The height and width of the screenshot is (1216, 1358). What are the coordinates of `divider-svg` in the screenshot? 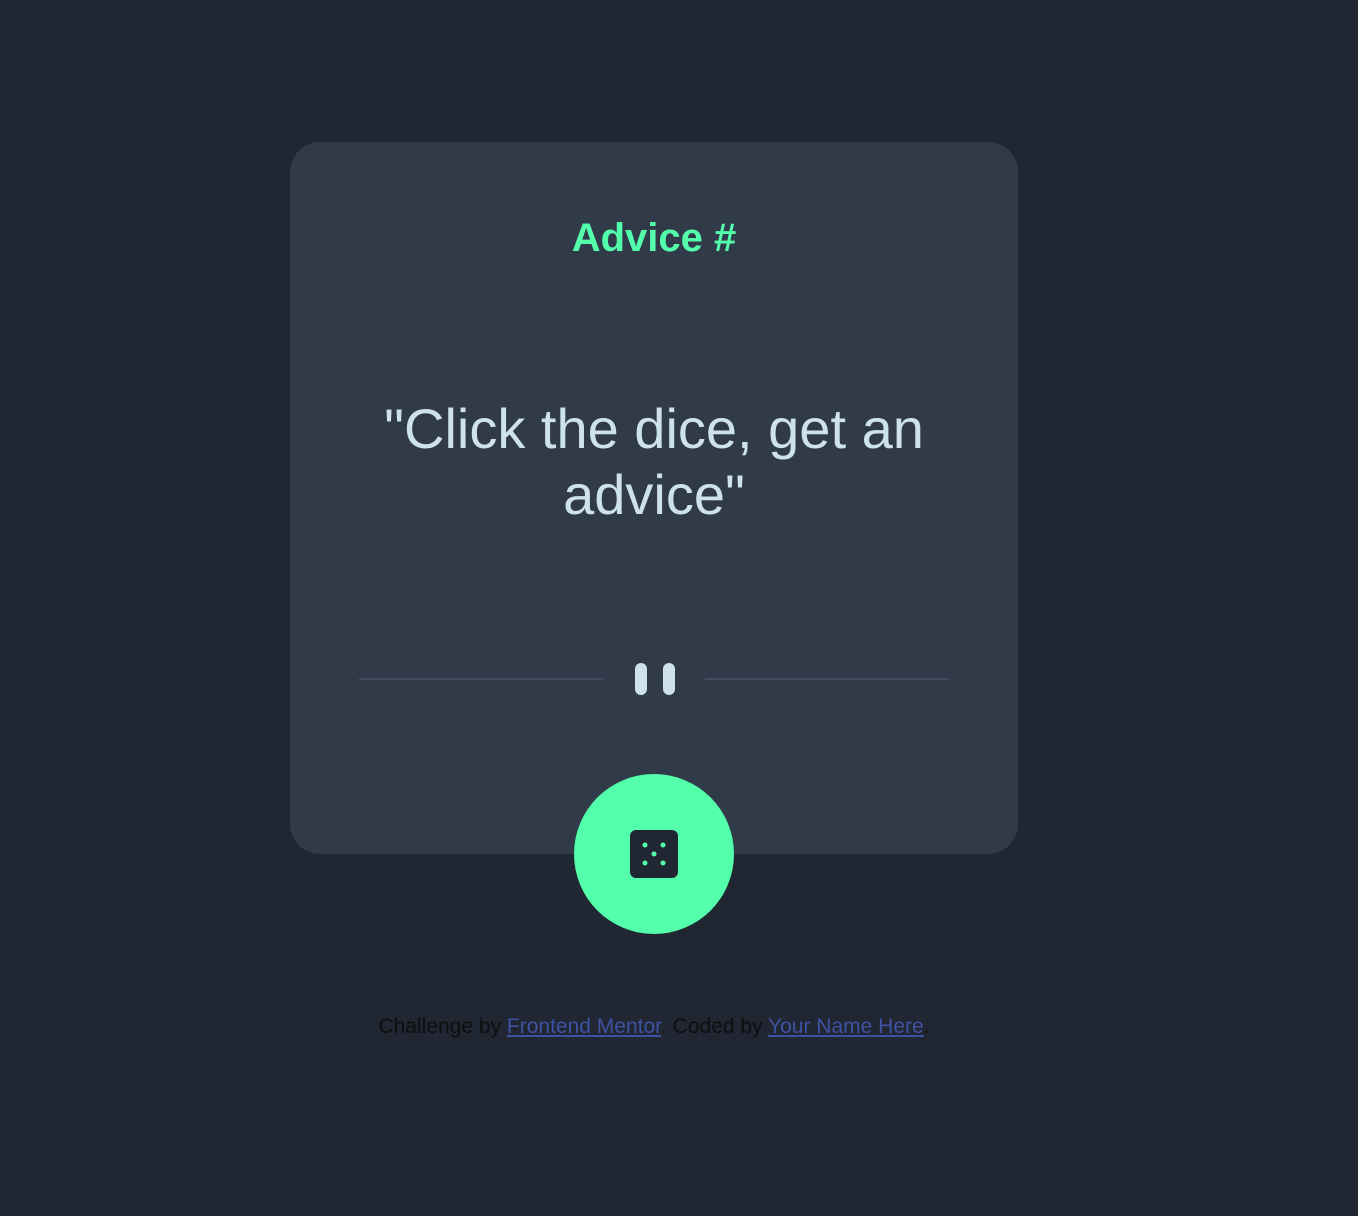 It's located at (654, 679).